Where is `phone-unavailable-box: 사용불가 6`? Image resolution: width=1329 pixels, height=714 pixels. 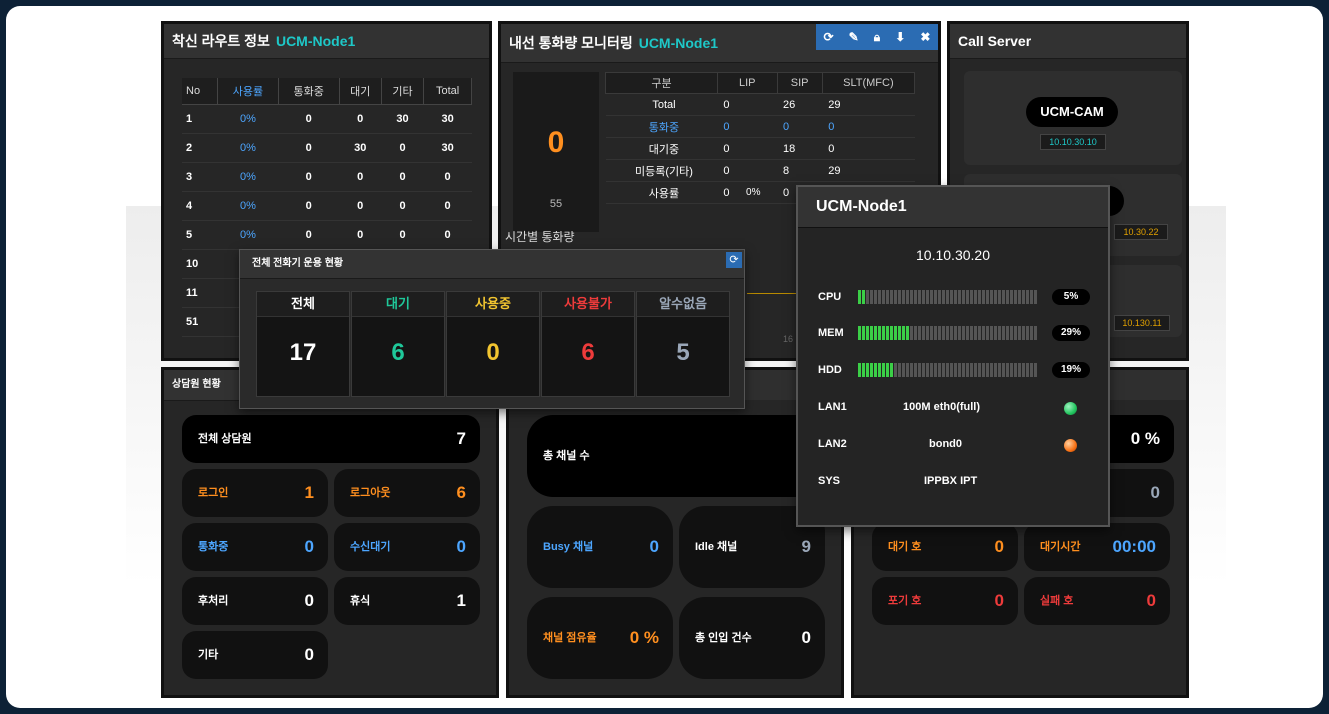
phone-unavailable-box: 사용불가 6 is located at coordinates (588, 344).